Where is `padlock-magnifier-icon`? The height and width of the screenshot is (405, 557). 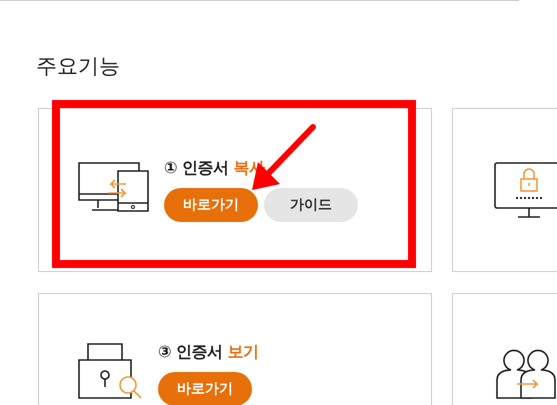
padlock-magnifier-icon is located at coordinates (111, 372).